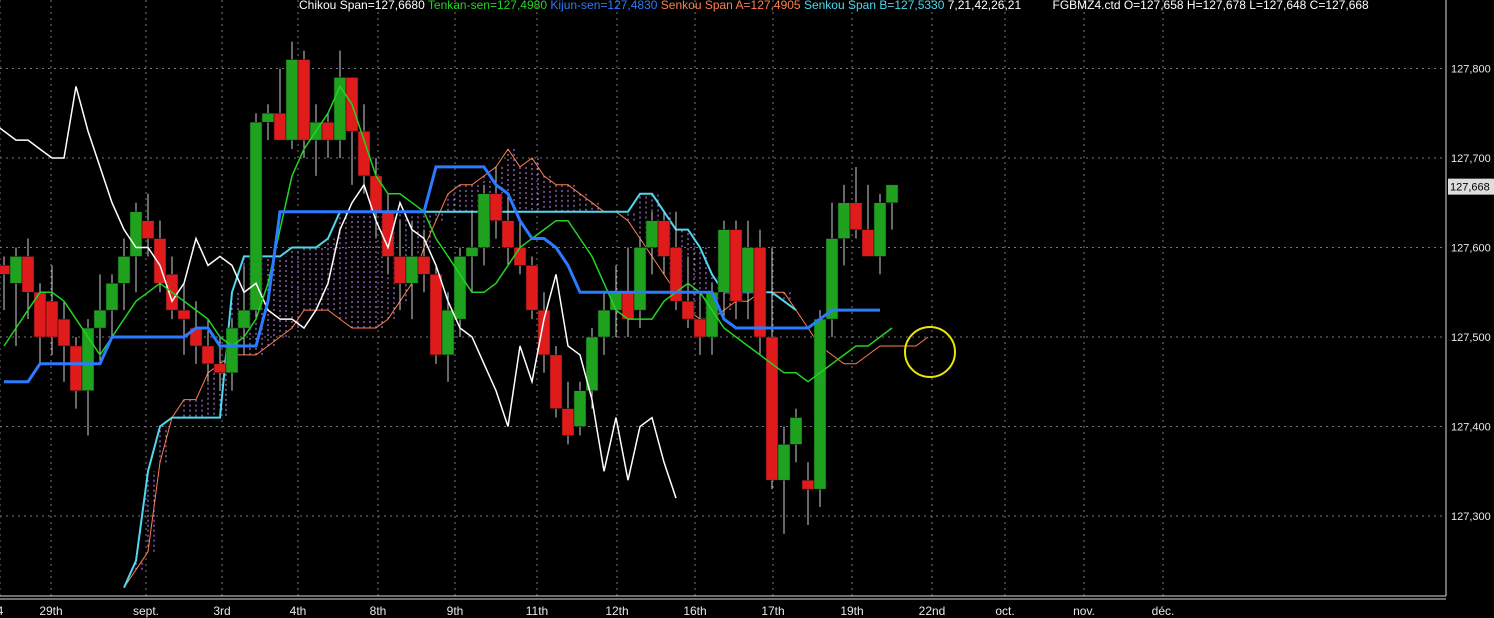 This screenshot has height=618, width=1494. What do you see at coordinates (932, 611) in the screenshot?
I see `x-tick-label: 22nd` at bounding box center [932, 611].